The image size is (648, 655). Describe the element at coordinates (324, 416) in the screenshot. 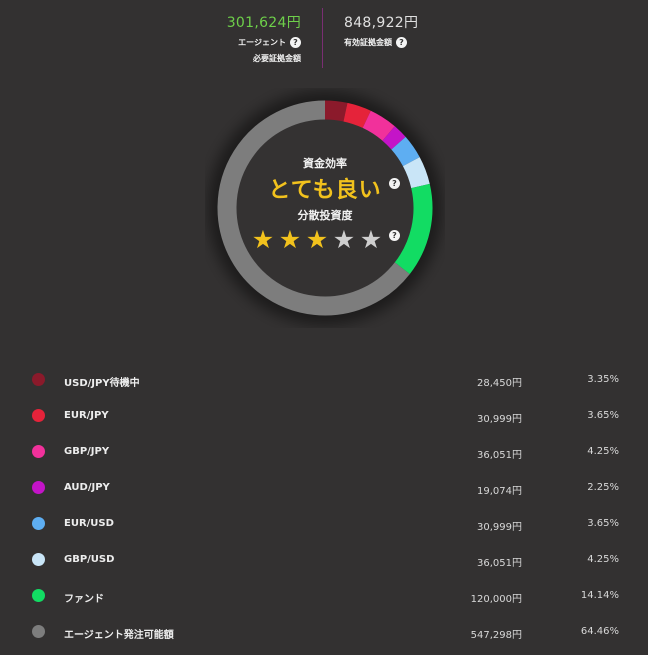

I see `legend-row: EUR/JPY 30,999円 3.65%` at that location.